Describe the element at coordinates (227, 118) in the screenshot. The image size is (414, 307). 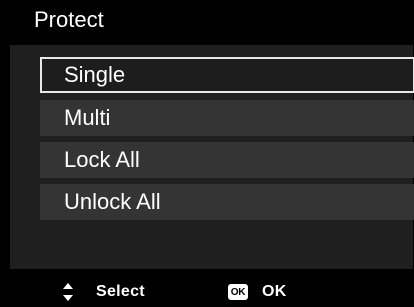
I see `menu-item-multi: Multi` at that location.